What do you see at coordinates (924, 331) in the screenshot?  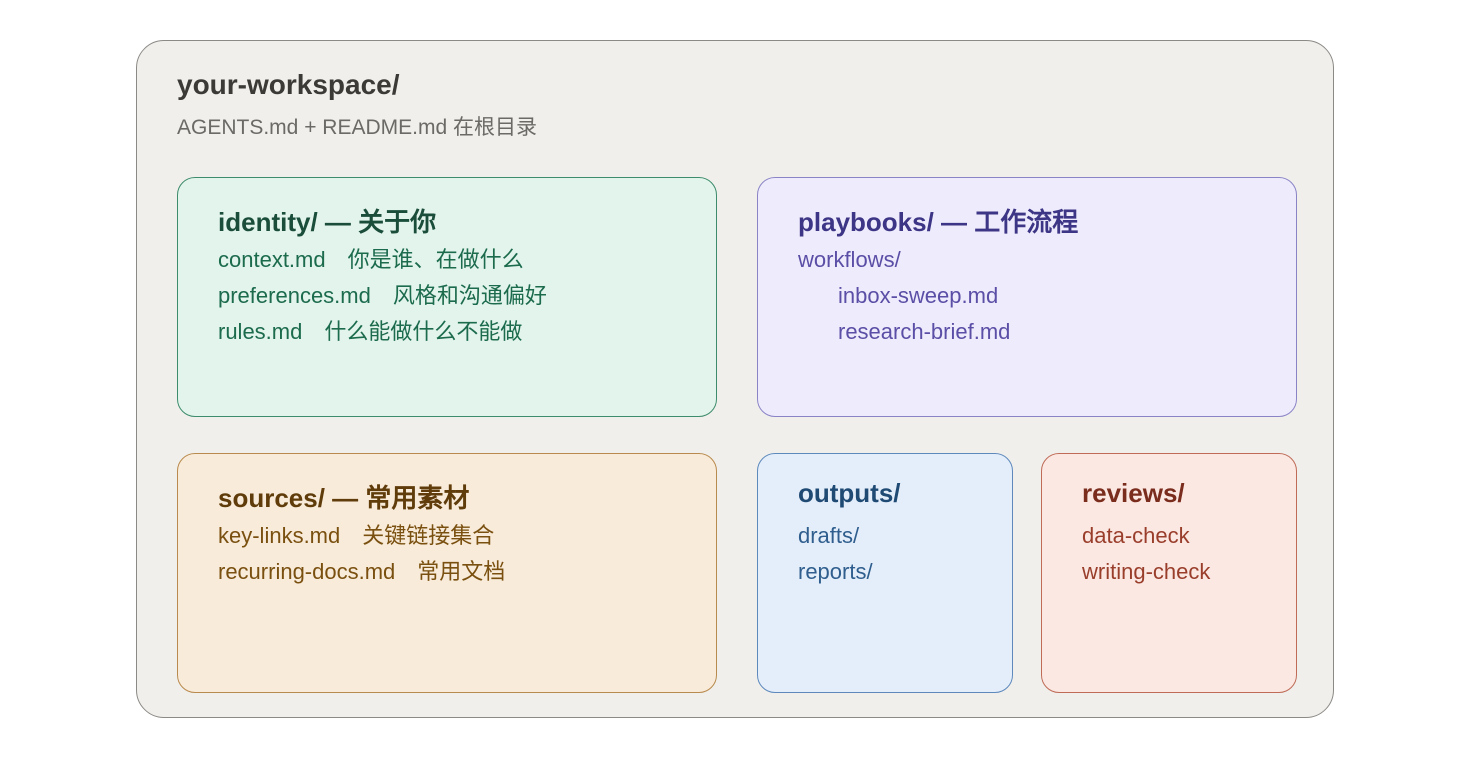 I see `file-entry: research-brief.md` at bounding box center [924, 331].